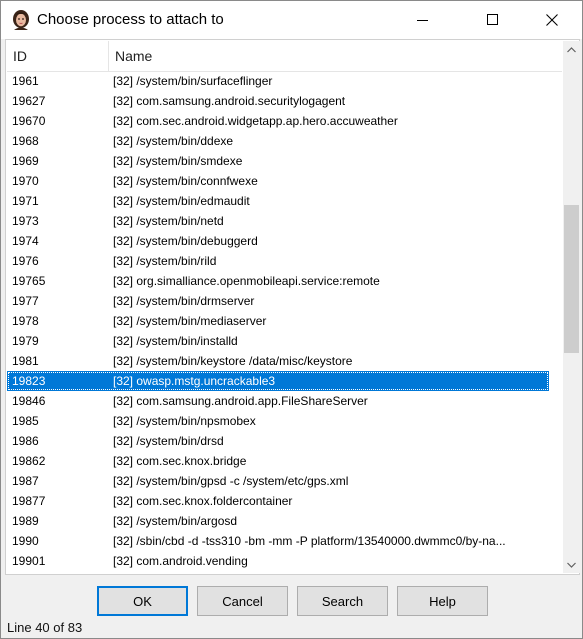 This screenshot has height=639, width=583. What do you see at coordinates (181, 201) in the screenshot?
I see `process-name: [32] /system/bin/edmaudit` at bounding box center [181, 201].